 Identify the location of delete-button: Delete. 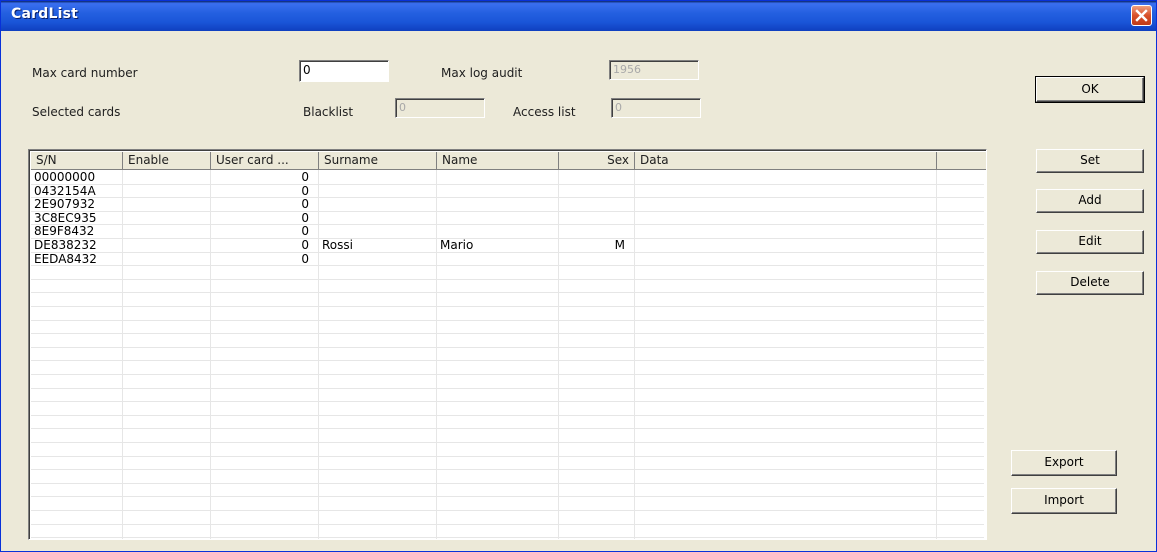
(1090, 283).